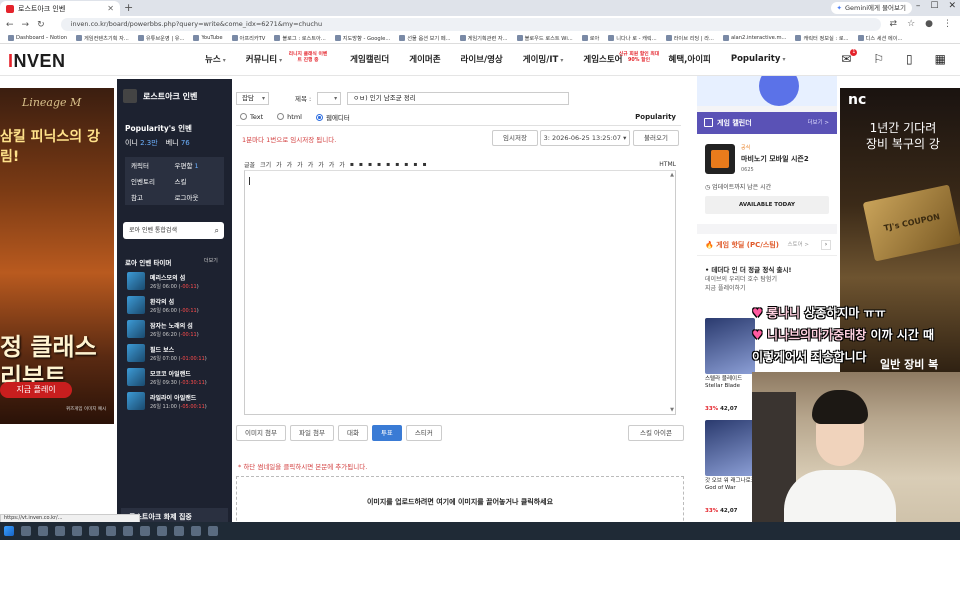  I want to click on banner-play-button: 지금 플레이, so click(36, 390).